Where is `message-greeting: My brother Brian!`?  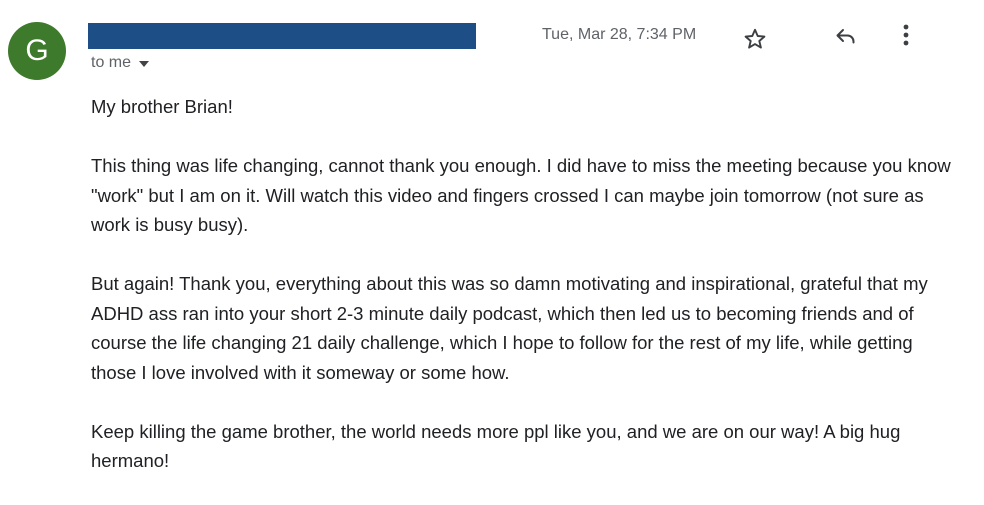 message-greeting: My brother Brian! is located at coordinates (162, 106).